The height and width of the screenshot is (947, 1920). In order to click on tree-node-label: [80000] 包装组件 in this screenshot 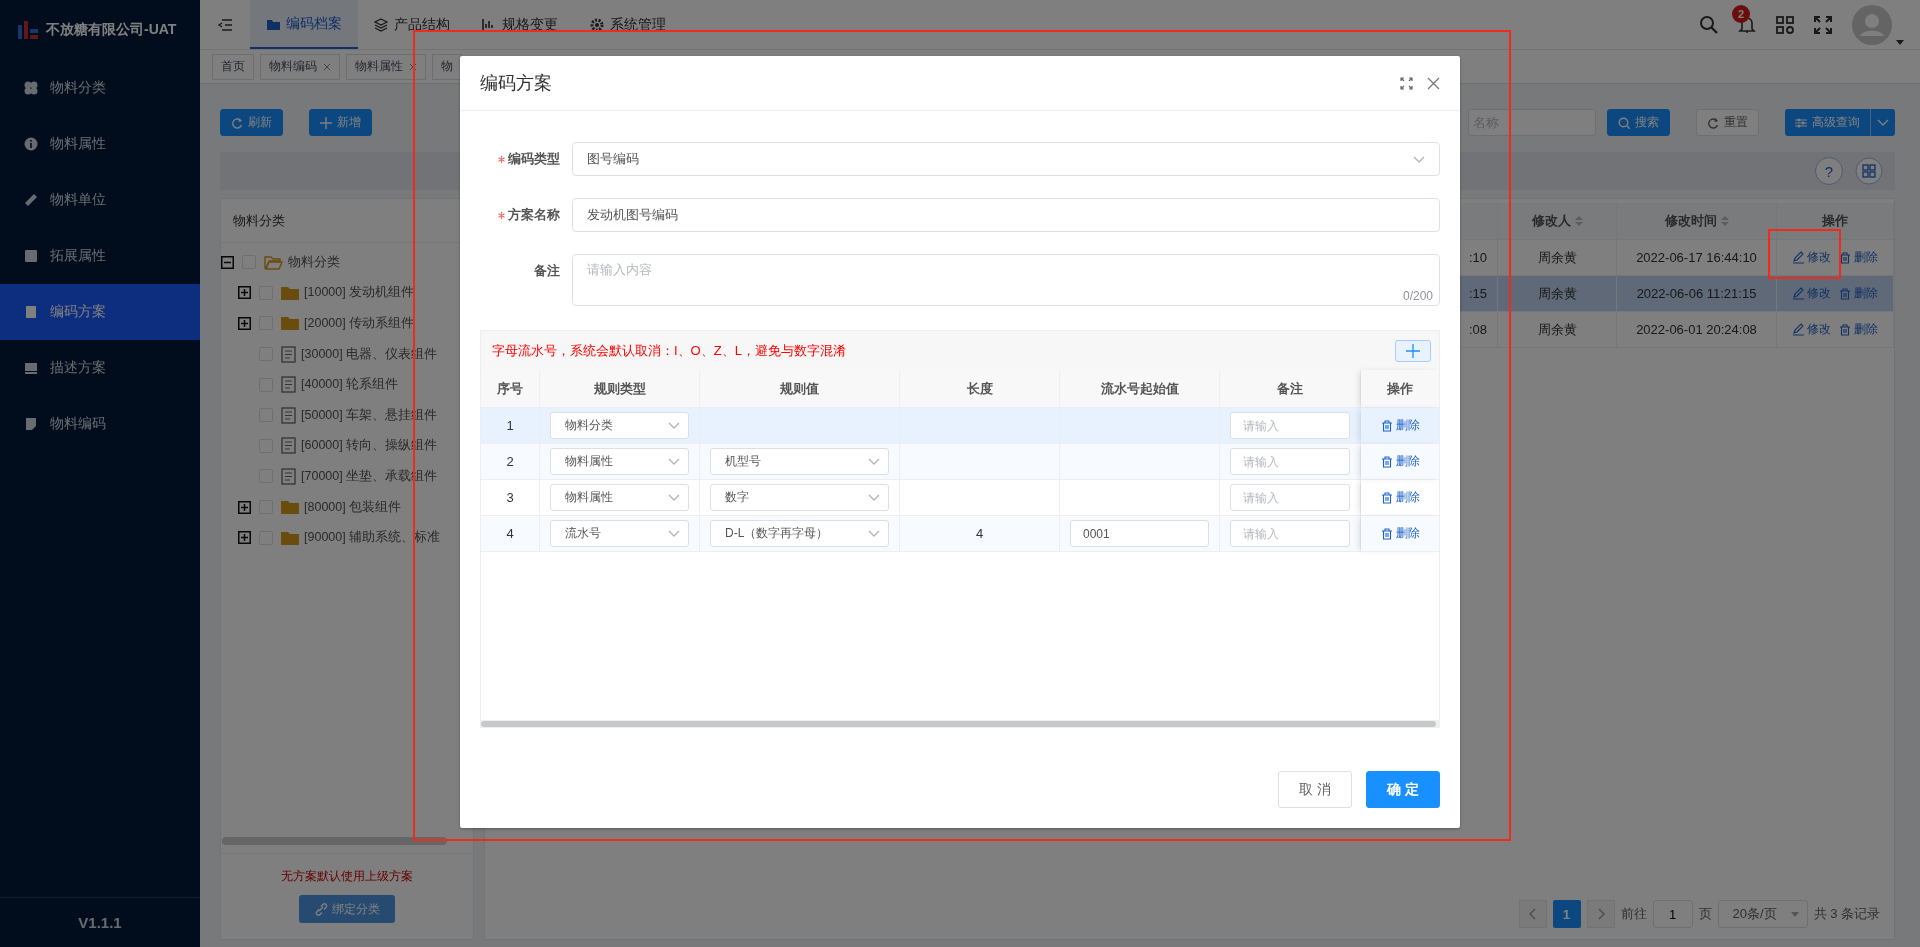, I will do `click(353, 507)`.